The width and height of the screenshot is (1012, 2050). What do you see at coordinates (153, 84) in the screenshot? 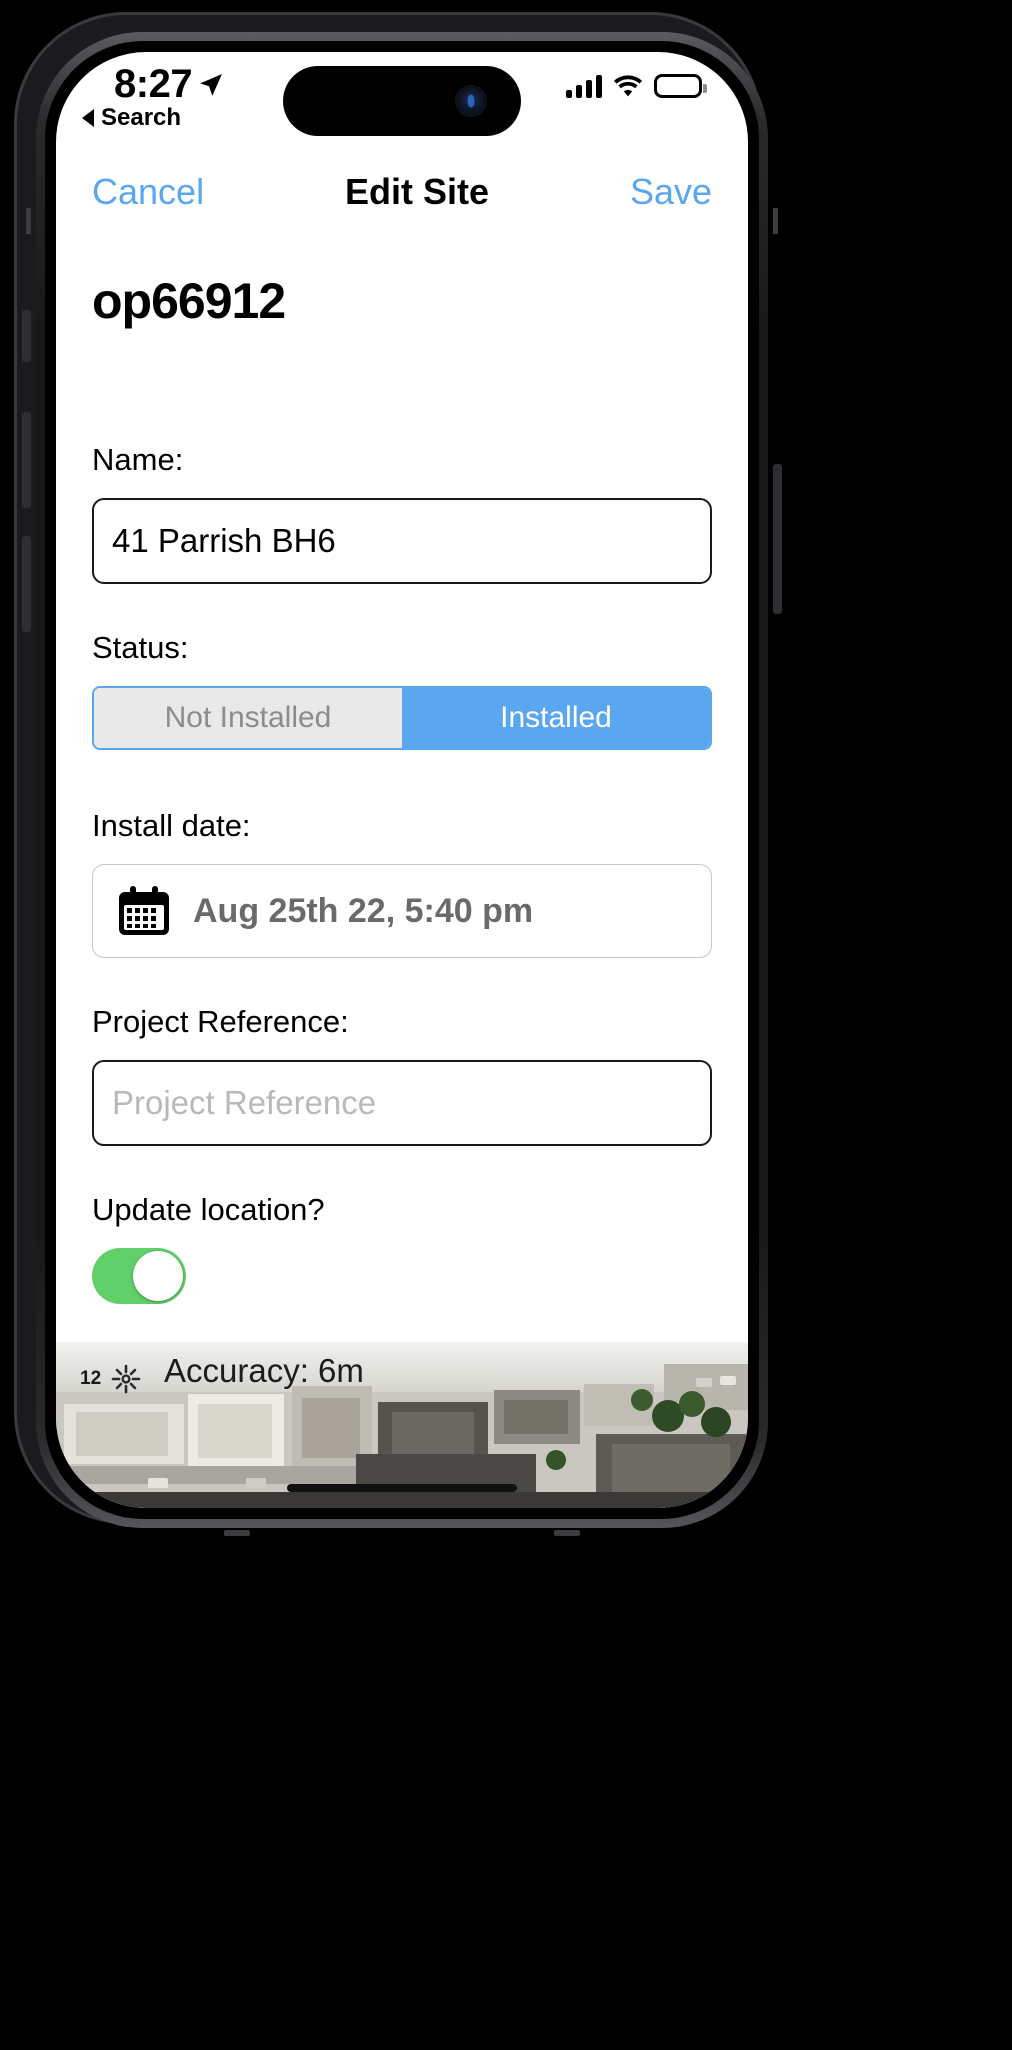
I see `status-bar-time: 8:27` at bounding box center [153, 84].